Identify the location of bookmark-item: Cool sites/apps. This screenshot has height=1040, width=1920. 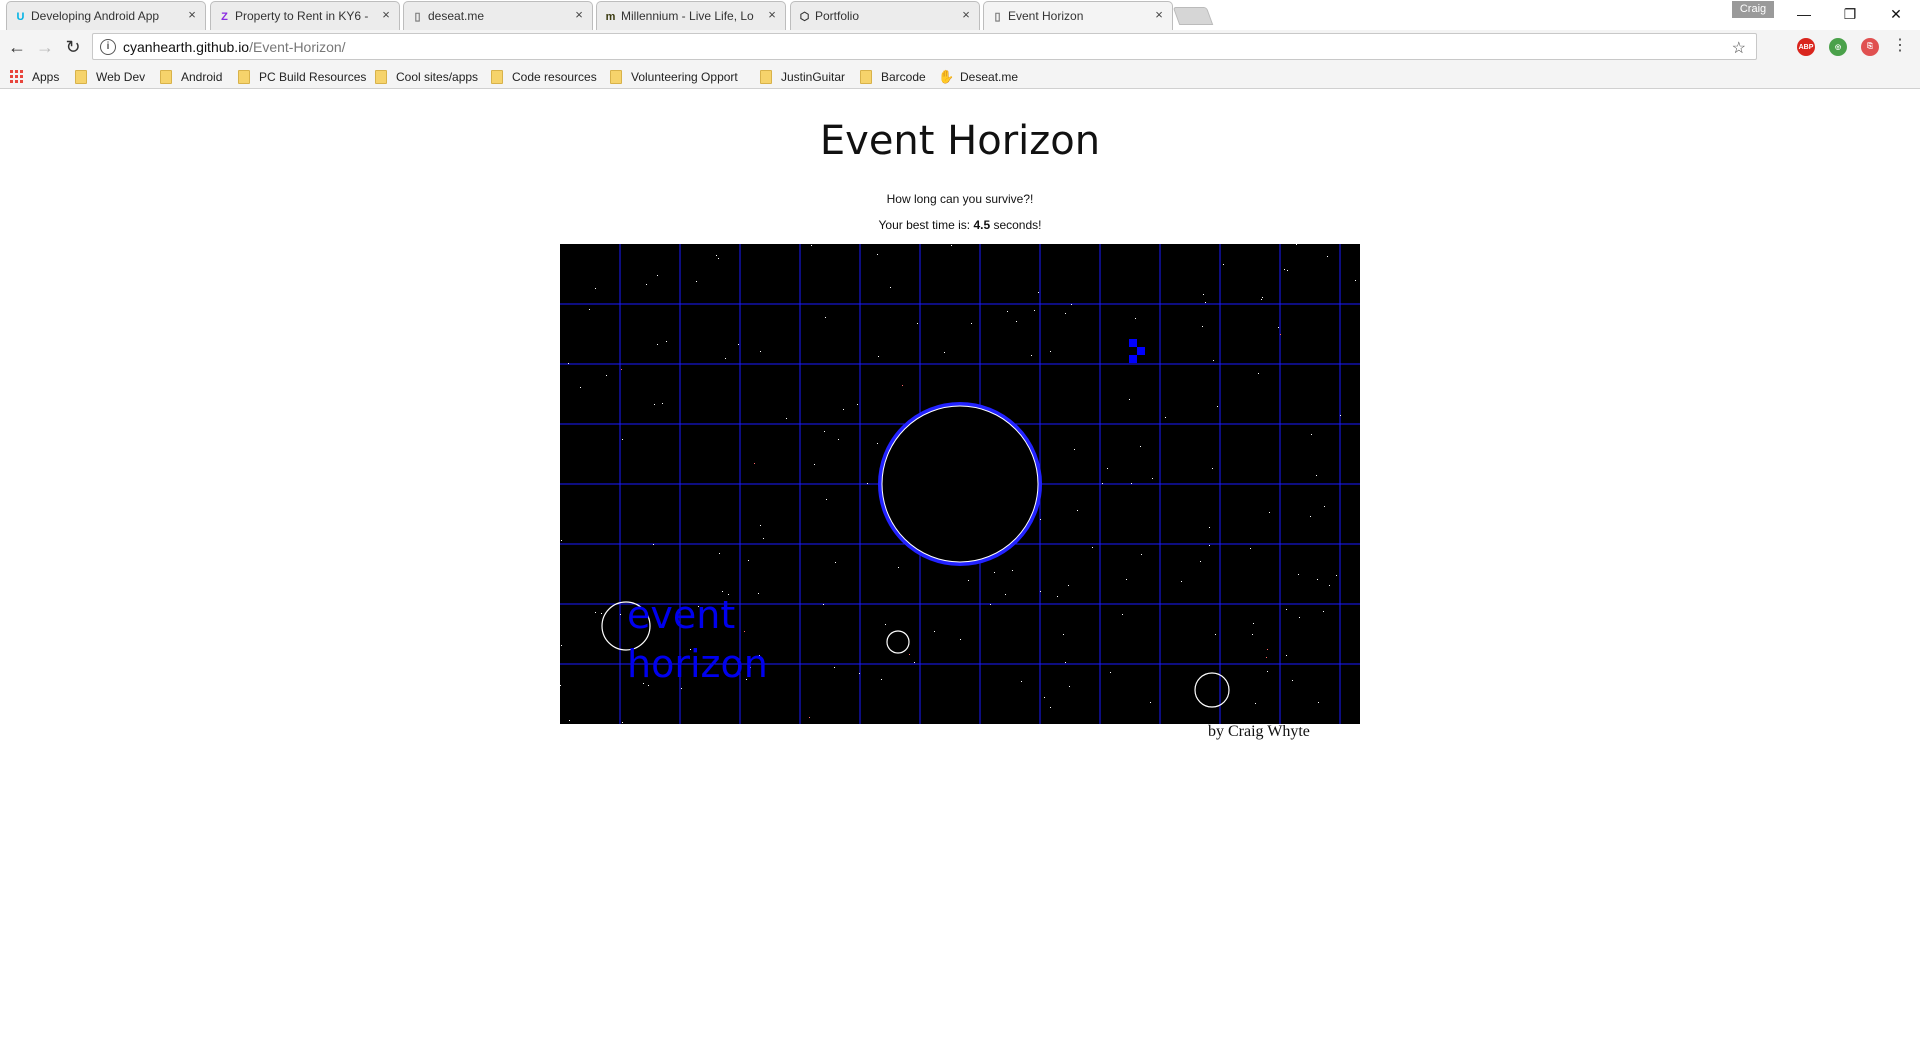
(430, 76).